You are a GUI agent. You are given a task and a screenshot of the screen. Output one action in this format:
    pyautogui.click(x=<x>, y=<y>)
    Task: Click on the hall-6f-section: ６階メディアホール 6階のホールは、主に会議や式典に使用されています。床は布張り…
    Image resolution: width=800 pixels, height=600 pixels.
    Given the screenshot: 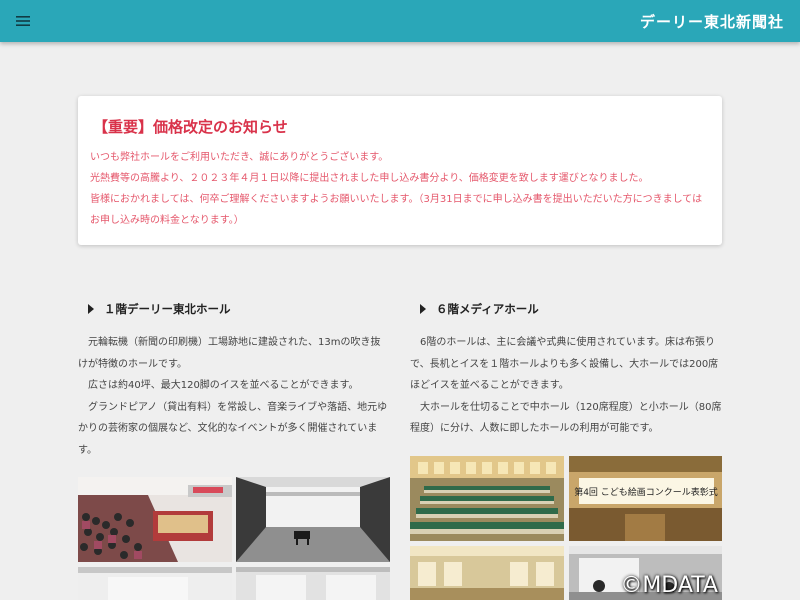 What is the action you would take?
    pyautogui.click(x=566, y=368)
    